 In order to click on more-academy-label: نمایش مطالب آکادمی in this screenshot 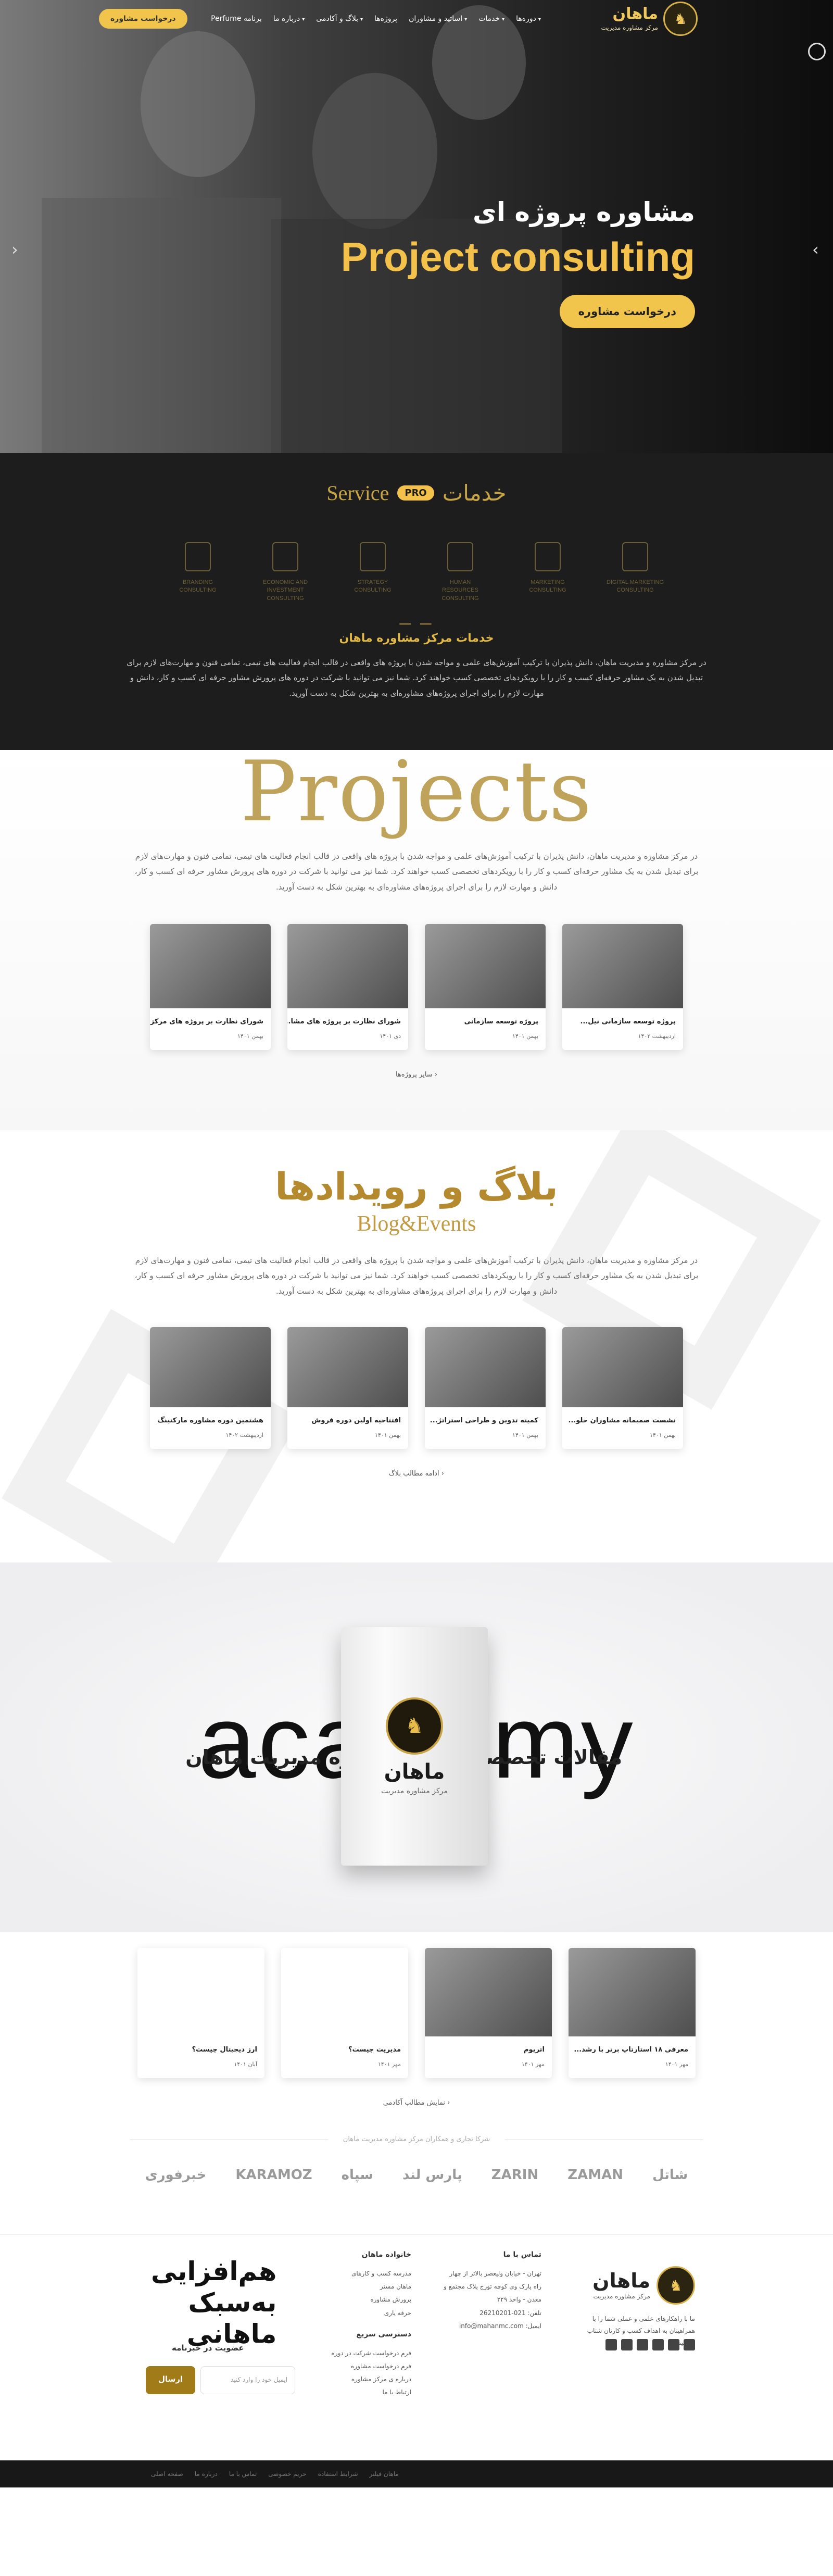, I will do `click(414, 2103)`.